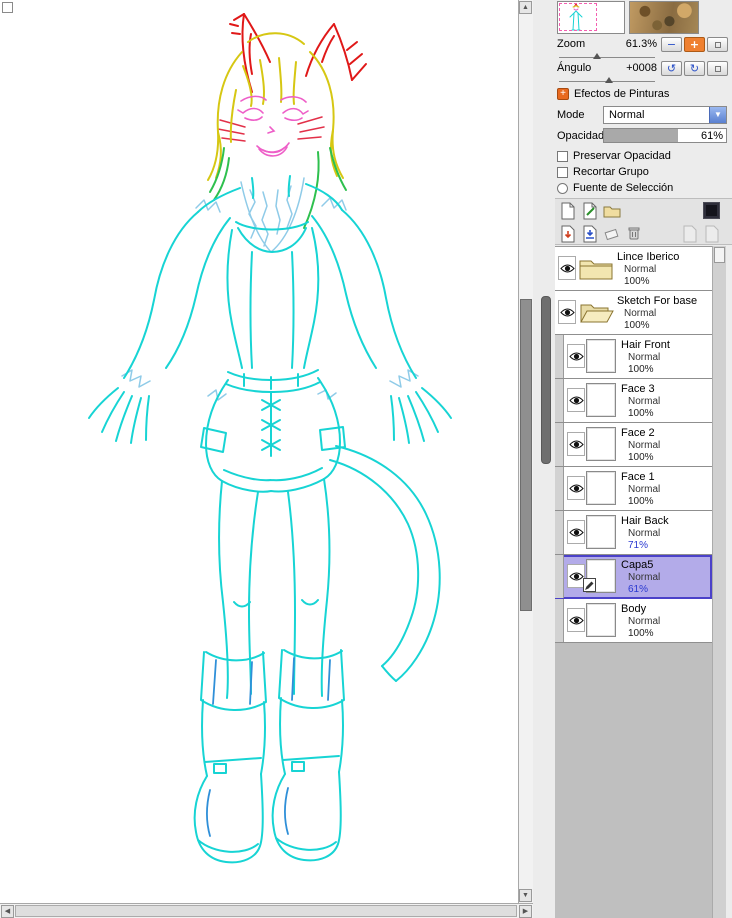  I want to click on merge-down-icon, so click(589, 233).